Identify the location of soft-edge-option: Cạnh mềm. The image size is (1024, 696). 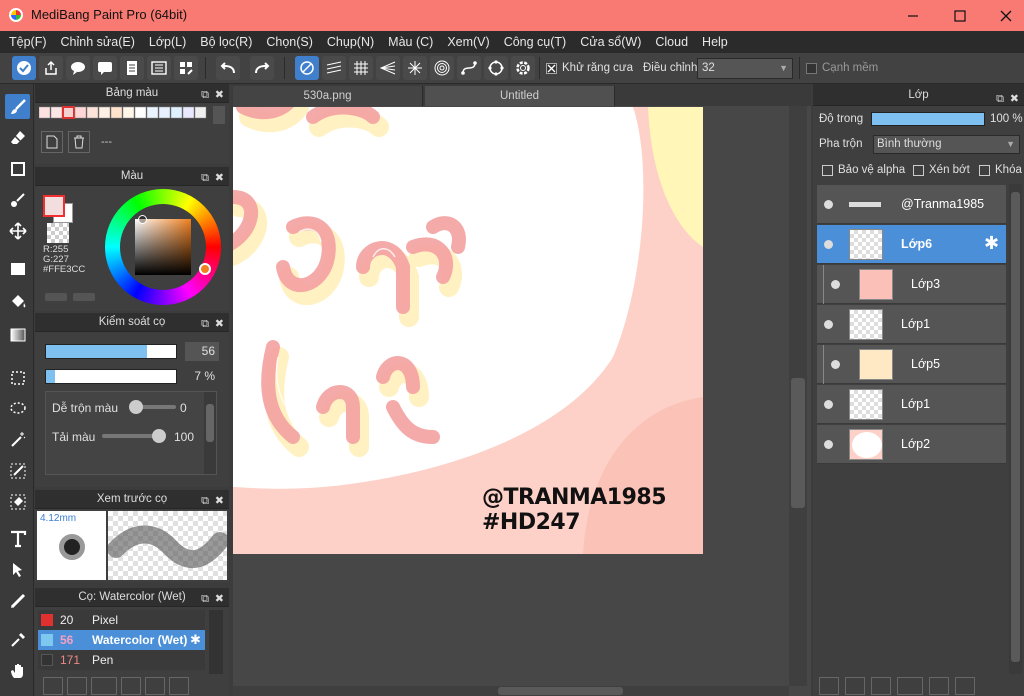
(842, 68).